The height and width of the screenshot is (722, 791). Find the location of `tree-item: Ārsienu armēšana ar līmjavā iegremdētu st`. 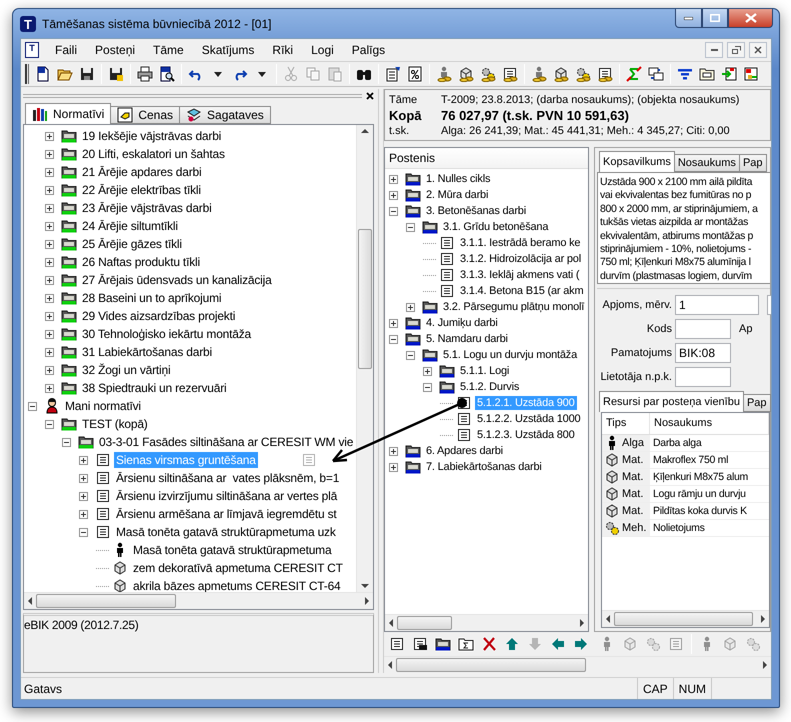

tree-item: Ārsienu armēšana ar līmjavā iegremdētu st is located at coordinates (226, 514).